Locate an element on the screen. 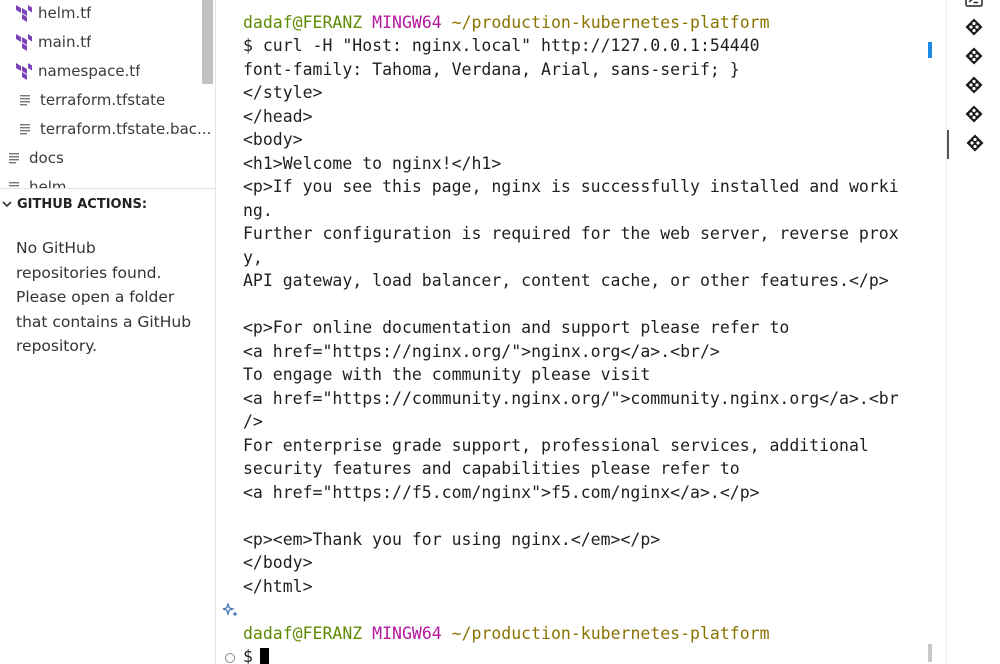 This screenshot has height=664, width=1000. tree-item-label: helm is located at coordinates (48, 183).